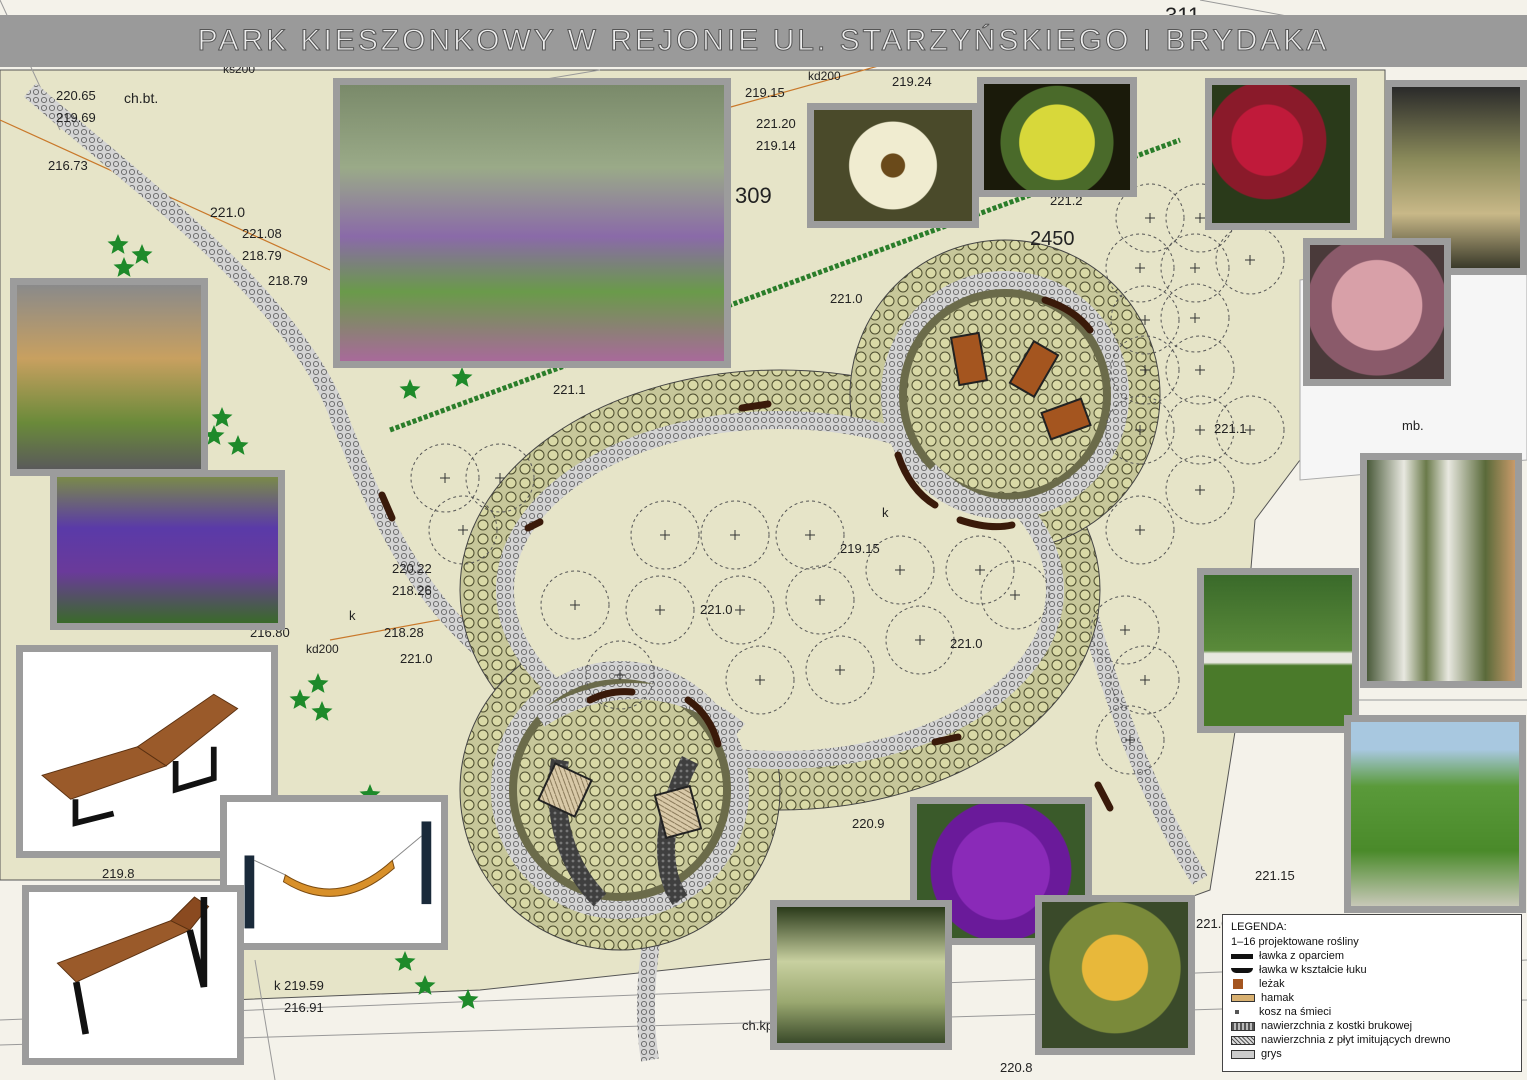 This screenshot has height=1080, width=1527. What do you see at coordinates (1295, 942) in the screenshot?
I see `legend-label: 1–16 projektowane rośliny` at bounding box center [1295, 942].